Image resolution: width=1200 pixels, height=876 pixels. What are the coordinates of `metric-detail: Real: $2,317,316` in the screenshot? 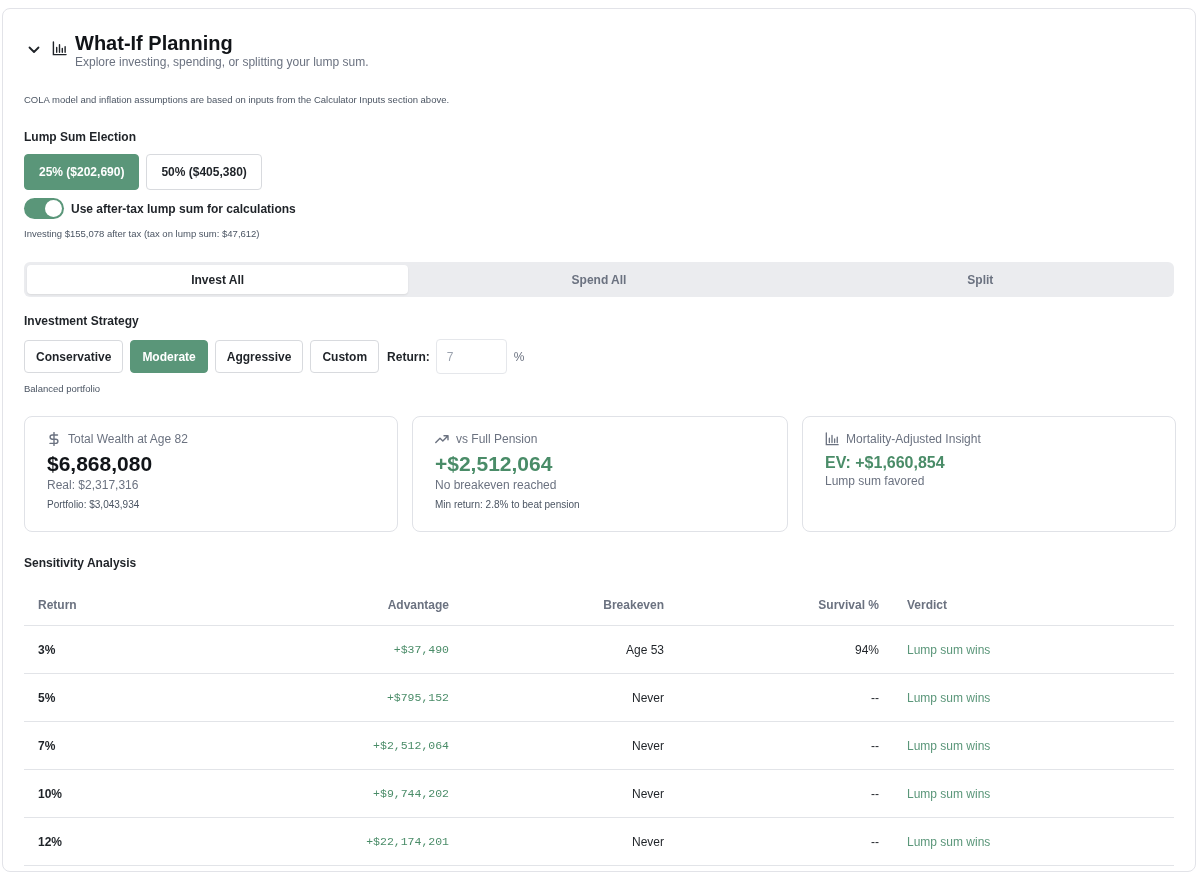 It's located at (93, 485).